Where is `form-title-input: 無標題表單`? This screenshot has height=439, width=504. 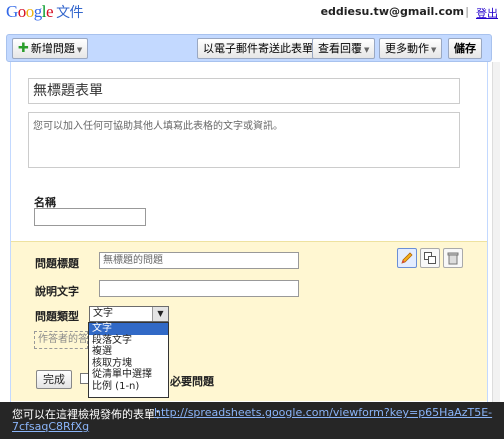 form-title-input: 無標題表單 is located at coordinates (244, 91).